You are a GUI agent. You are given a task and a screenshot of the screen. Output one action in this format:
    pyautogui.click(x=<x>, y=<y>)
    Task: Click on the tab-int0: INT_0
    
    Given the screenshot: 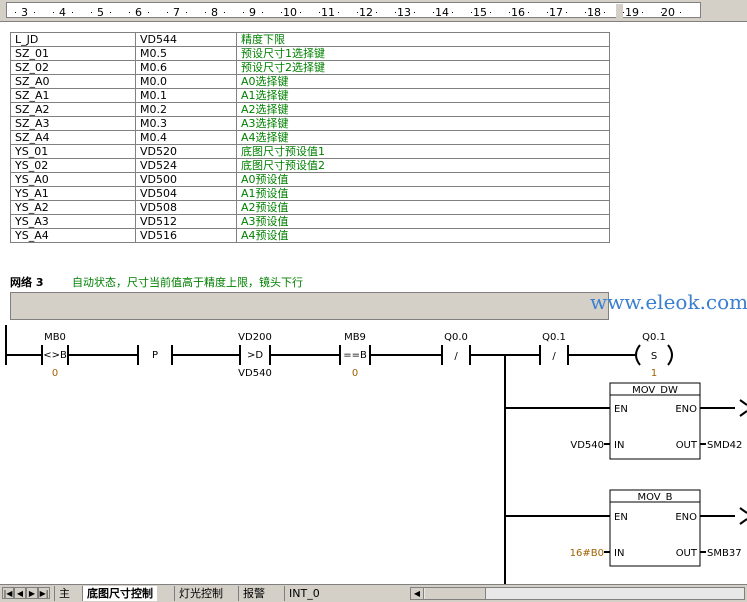 What is the action you would take?
    pyautogui.click(x=304, y=593)
    